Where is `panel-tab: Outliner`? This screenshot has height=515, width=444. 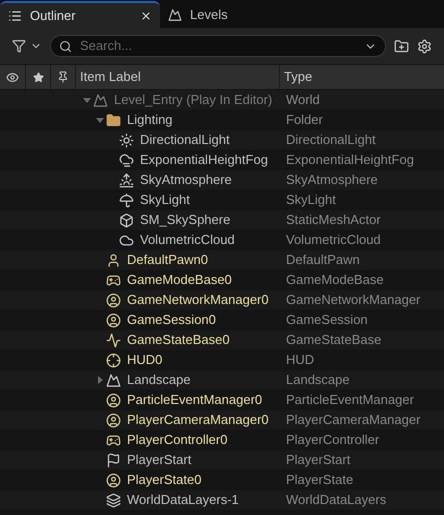 panel-tab: Outliner is located at coordinates (80, 14).